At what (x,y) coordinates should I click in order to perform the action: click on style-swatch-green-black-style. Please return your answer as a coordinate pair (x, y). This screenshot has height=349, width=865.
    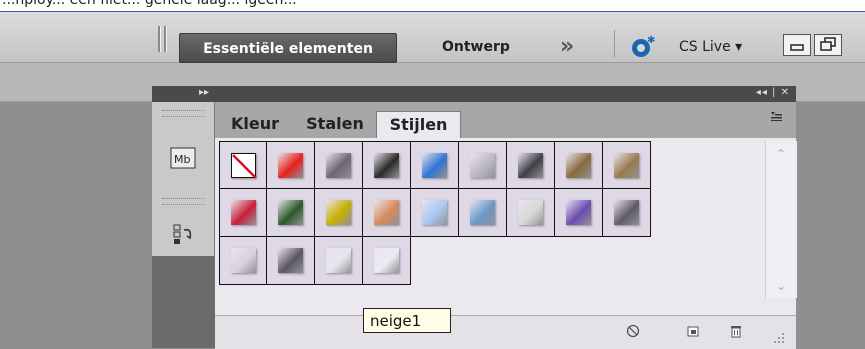
    Looking at the image, I should click on (291, 213).